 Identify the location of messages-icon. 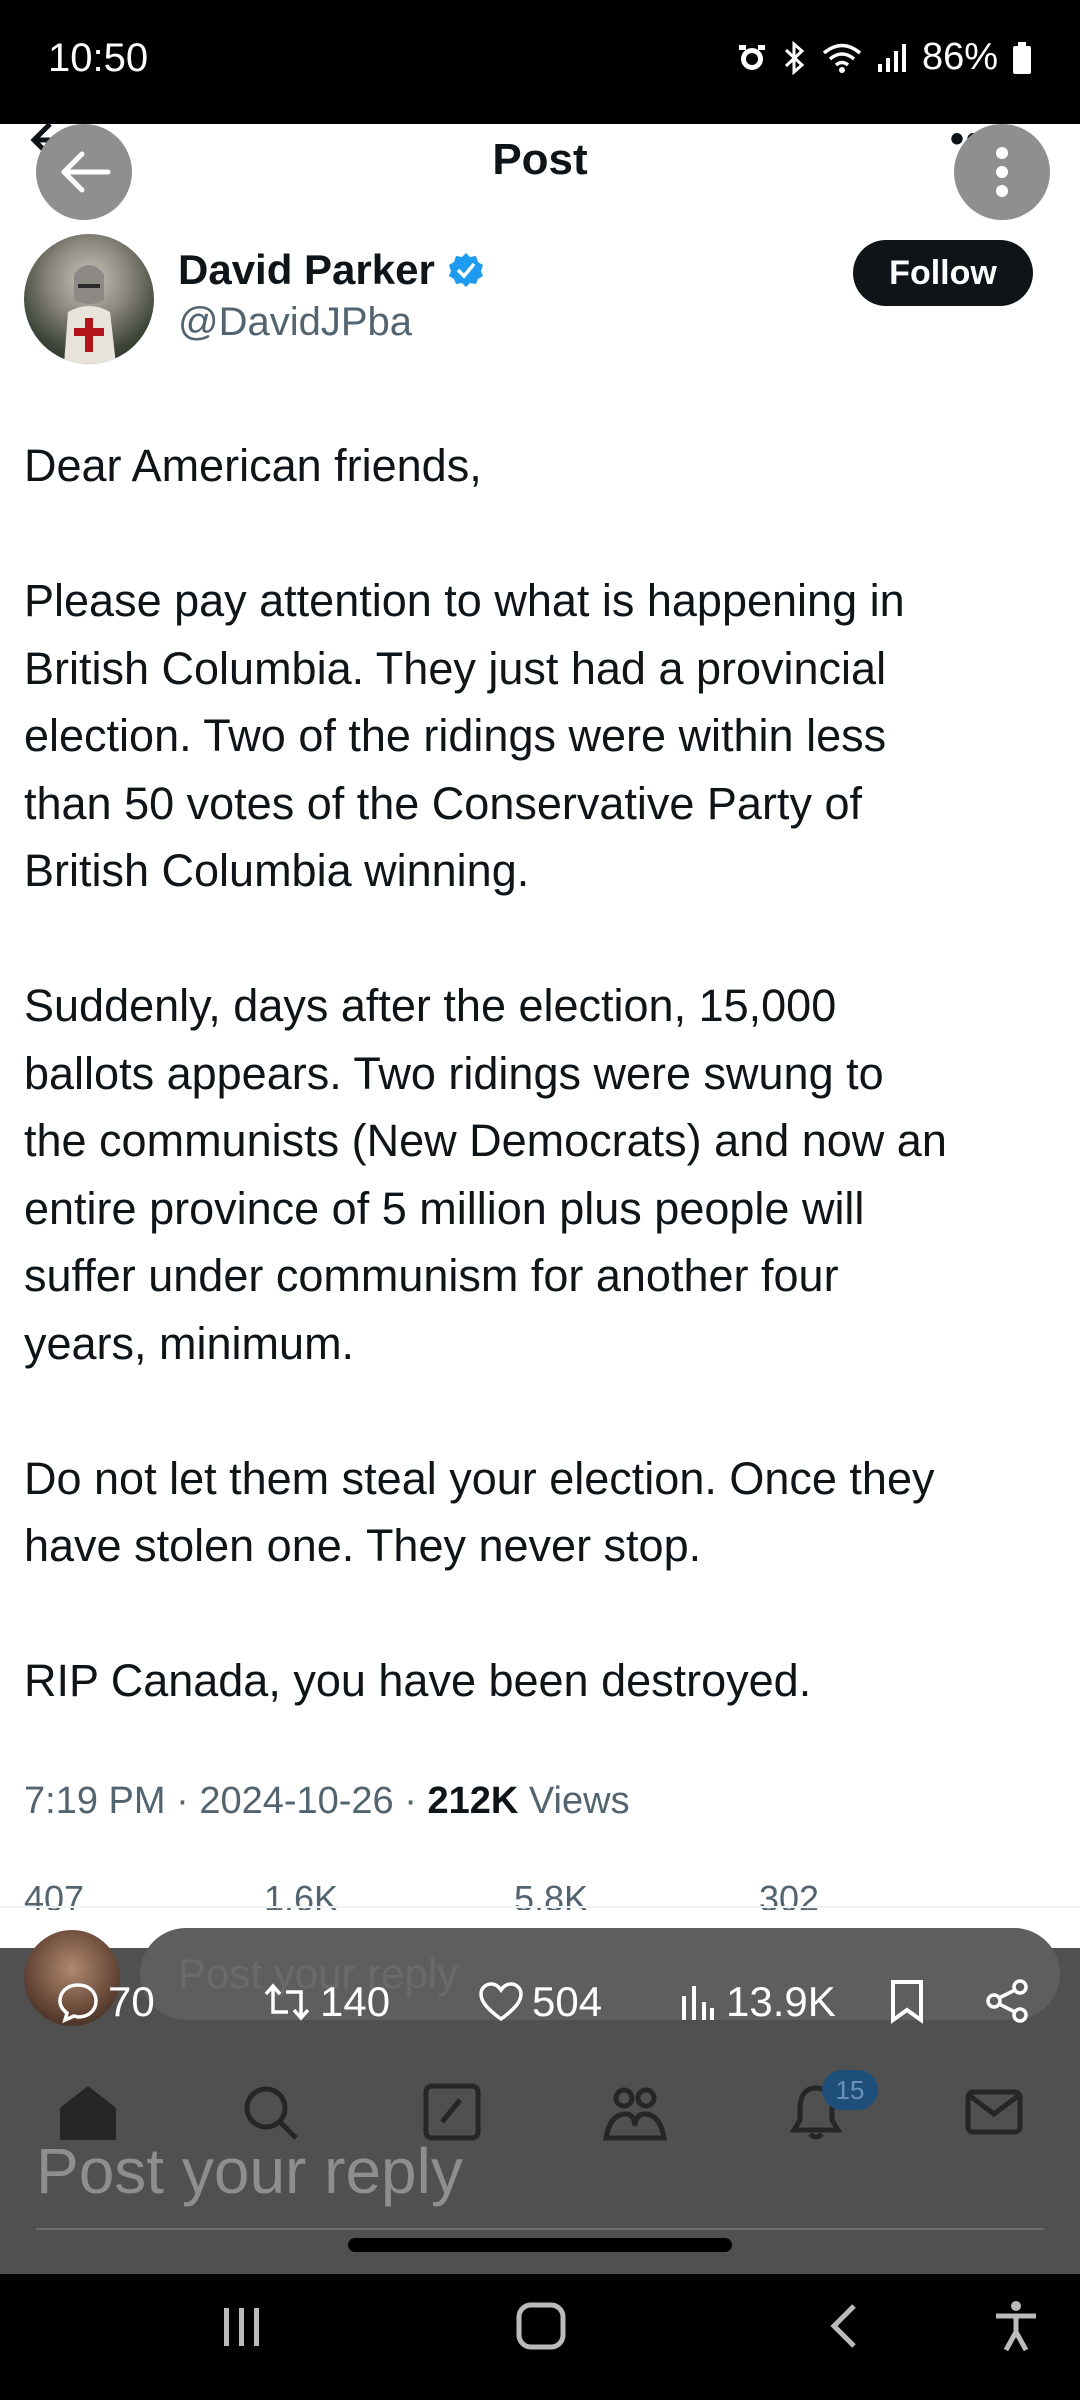
(994, 2112).